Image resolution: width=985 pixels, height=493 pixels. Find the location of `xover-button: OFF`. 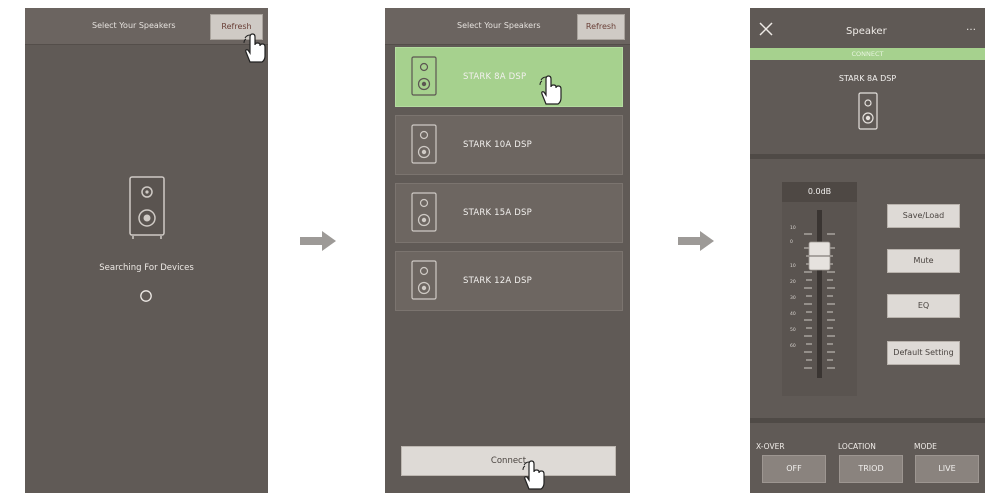

xover-button: OFF is located at coordinates (794, 469).